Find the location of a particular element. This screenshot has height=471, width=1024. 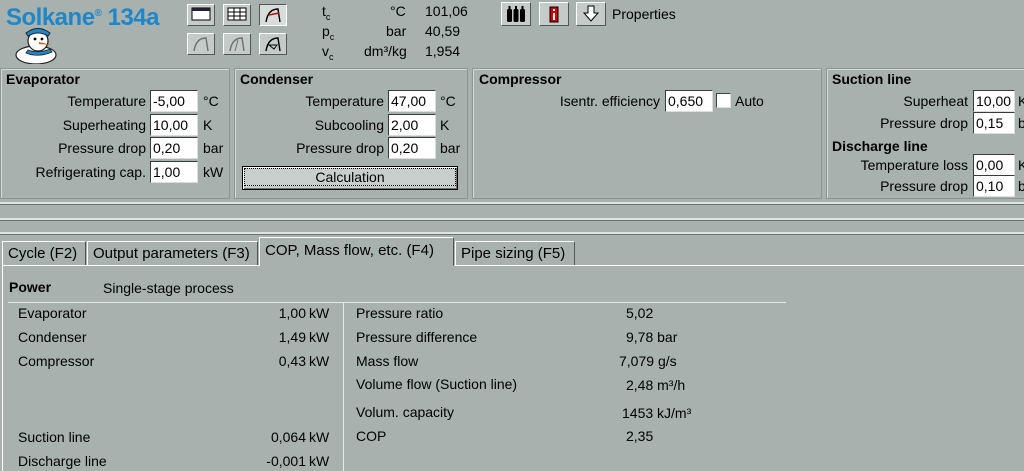

tab-pipe-sizing: Pipe sizing (F5) is located at coordinates (515, 253).